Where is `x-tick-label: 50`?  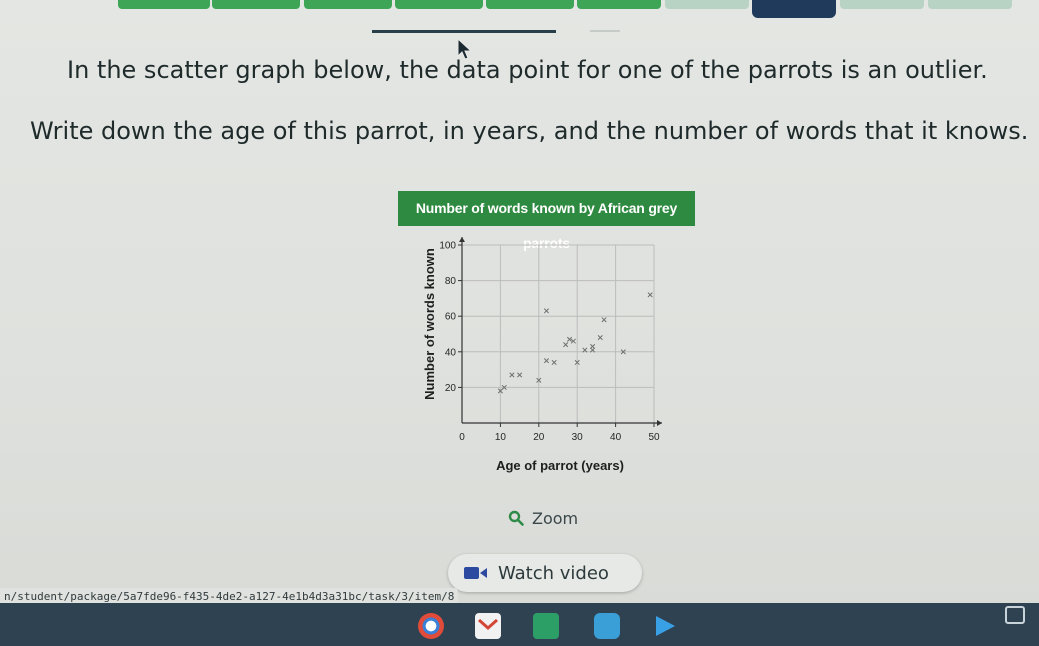
x-tick-label: 50 is located at coordinates (654, 437).